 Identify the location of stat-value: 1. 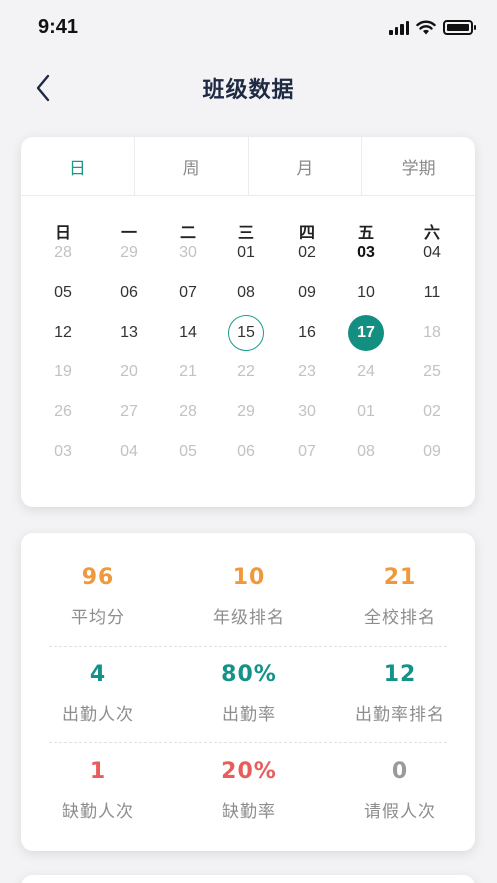
(98, 771).